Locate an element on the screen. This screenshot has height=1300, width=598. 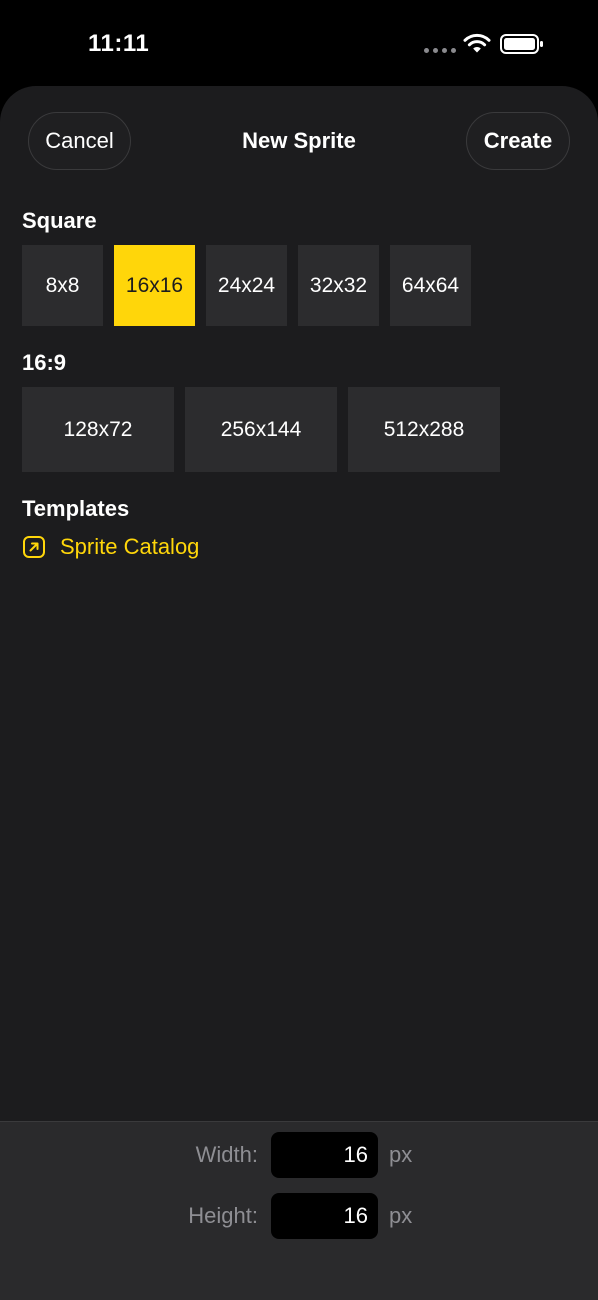
height-label: Height: is located at coordinates (223, 1215).